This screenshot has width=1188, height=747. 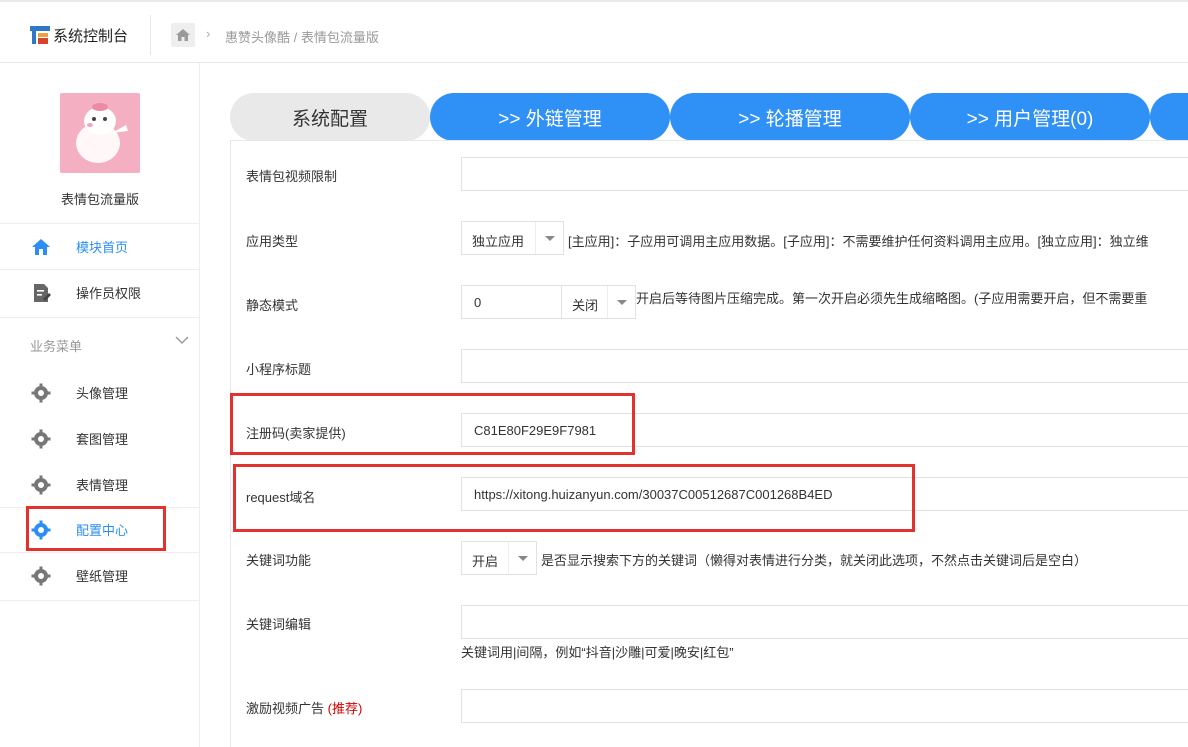 I want to click on tab-users: >> 用户管理(0), so click(x=1030, y=117).